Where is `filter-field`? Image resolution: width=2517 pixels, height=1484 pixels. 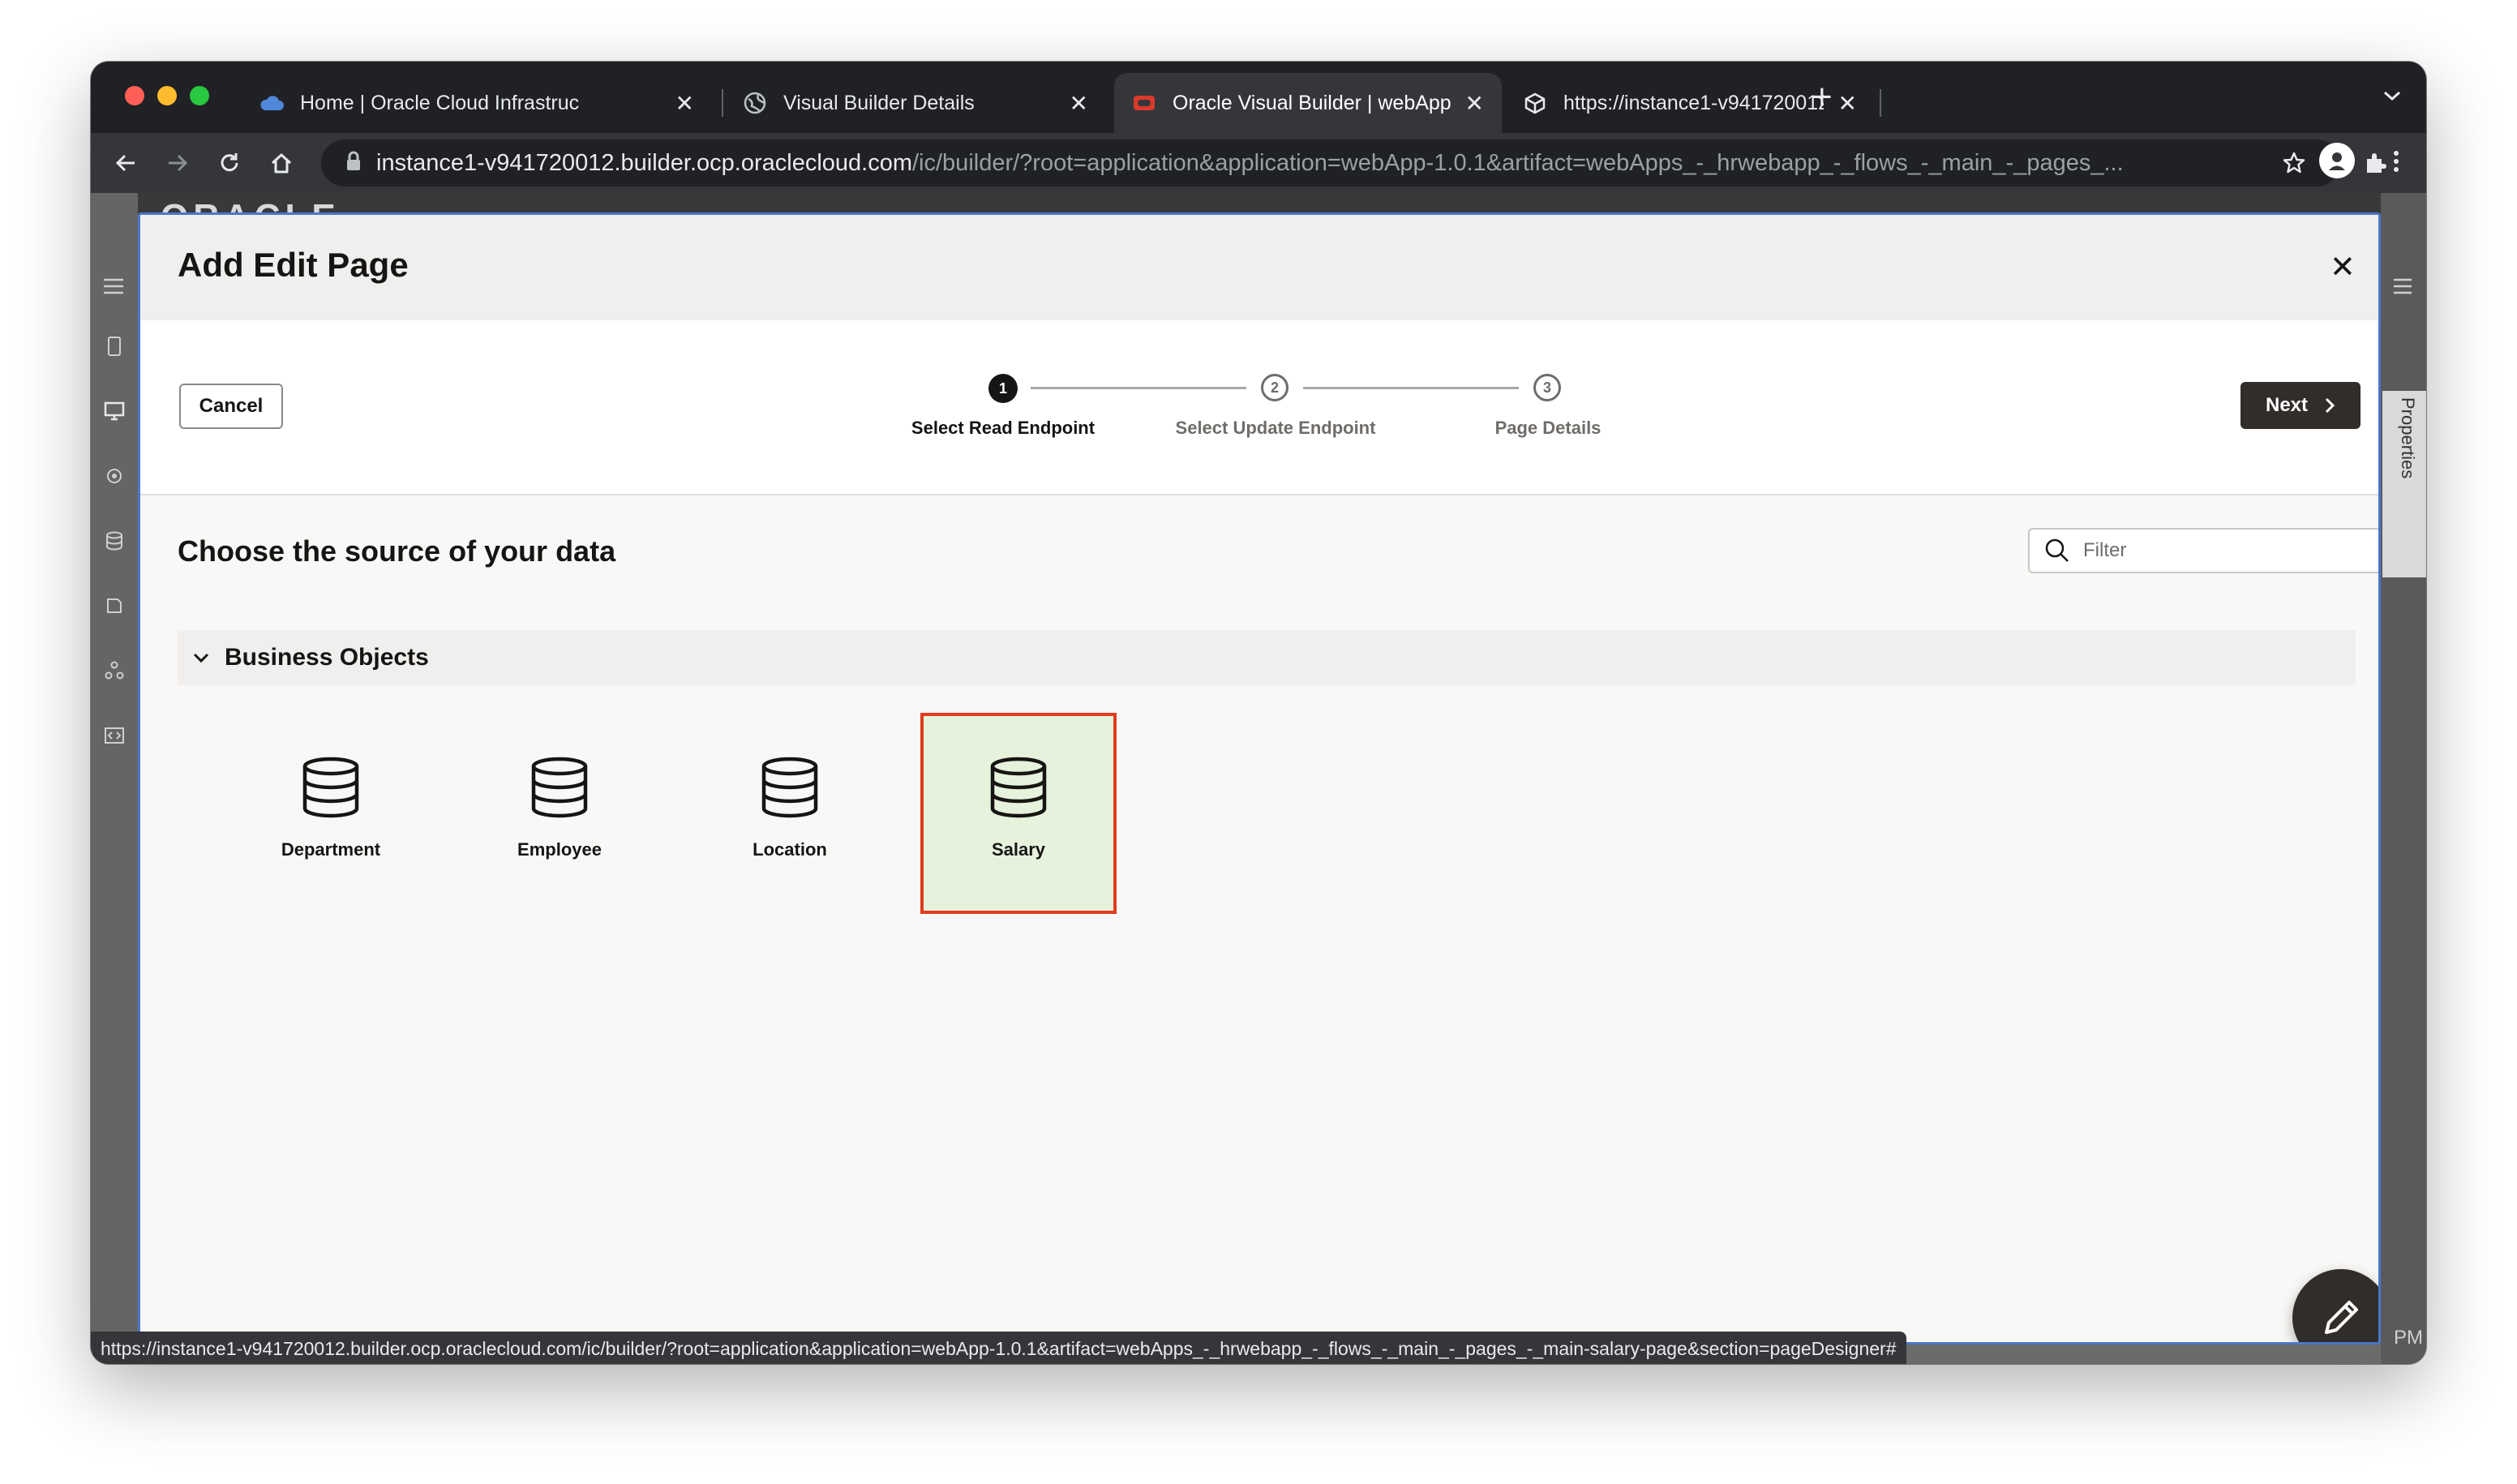
filter-field is located at coordinates (2203, 550).